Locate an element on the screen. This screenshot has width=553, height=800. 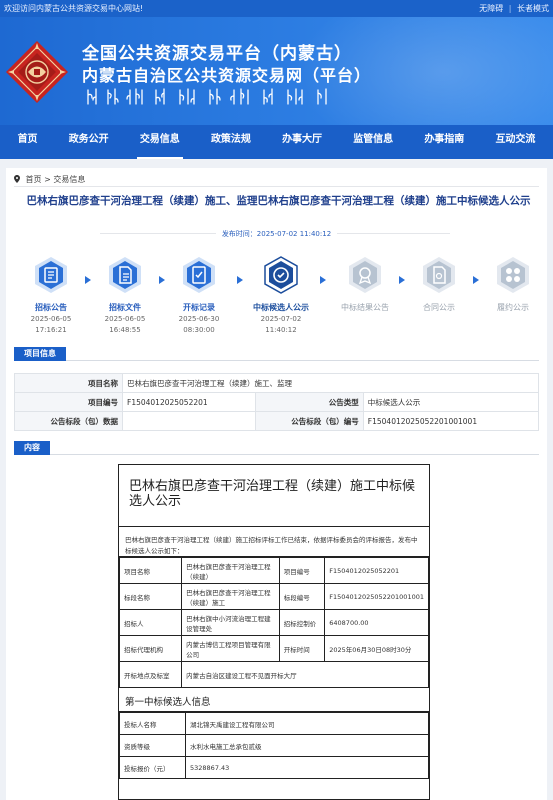
nav-policies: 政策法规 is located at coordinates (231, 142).